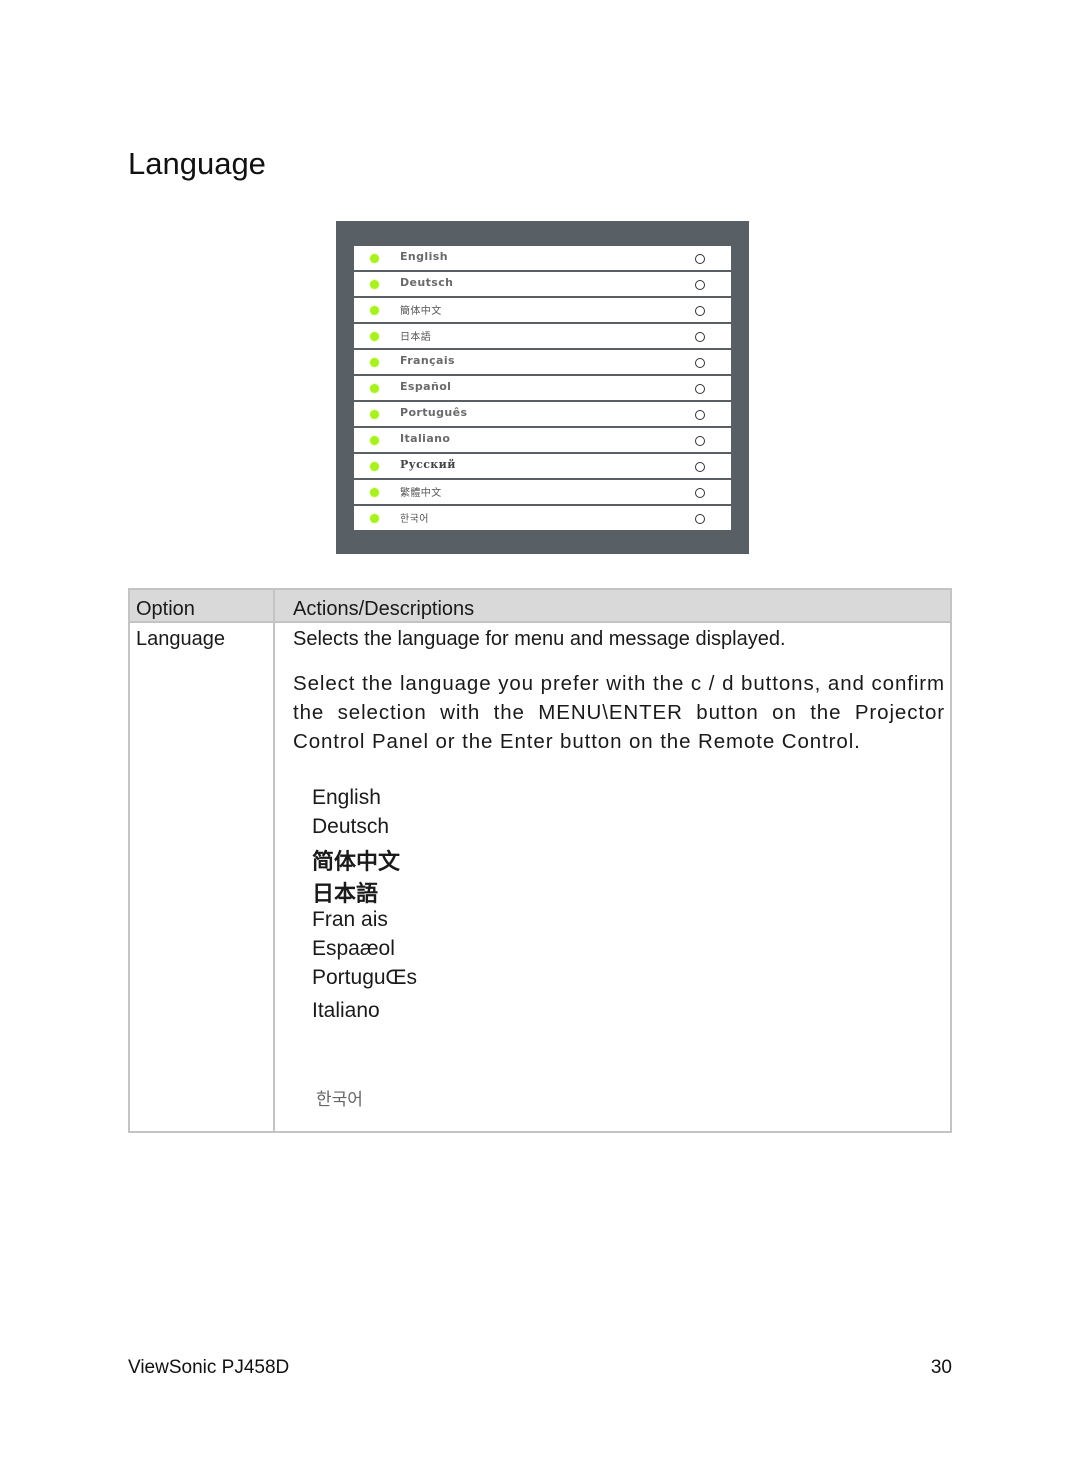 The width and height of the screenshot is (1080, 1469). I want to click on osd-language-label: Português, so click(434, 412).